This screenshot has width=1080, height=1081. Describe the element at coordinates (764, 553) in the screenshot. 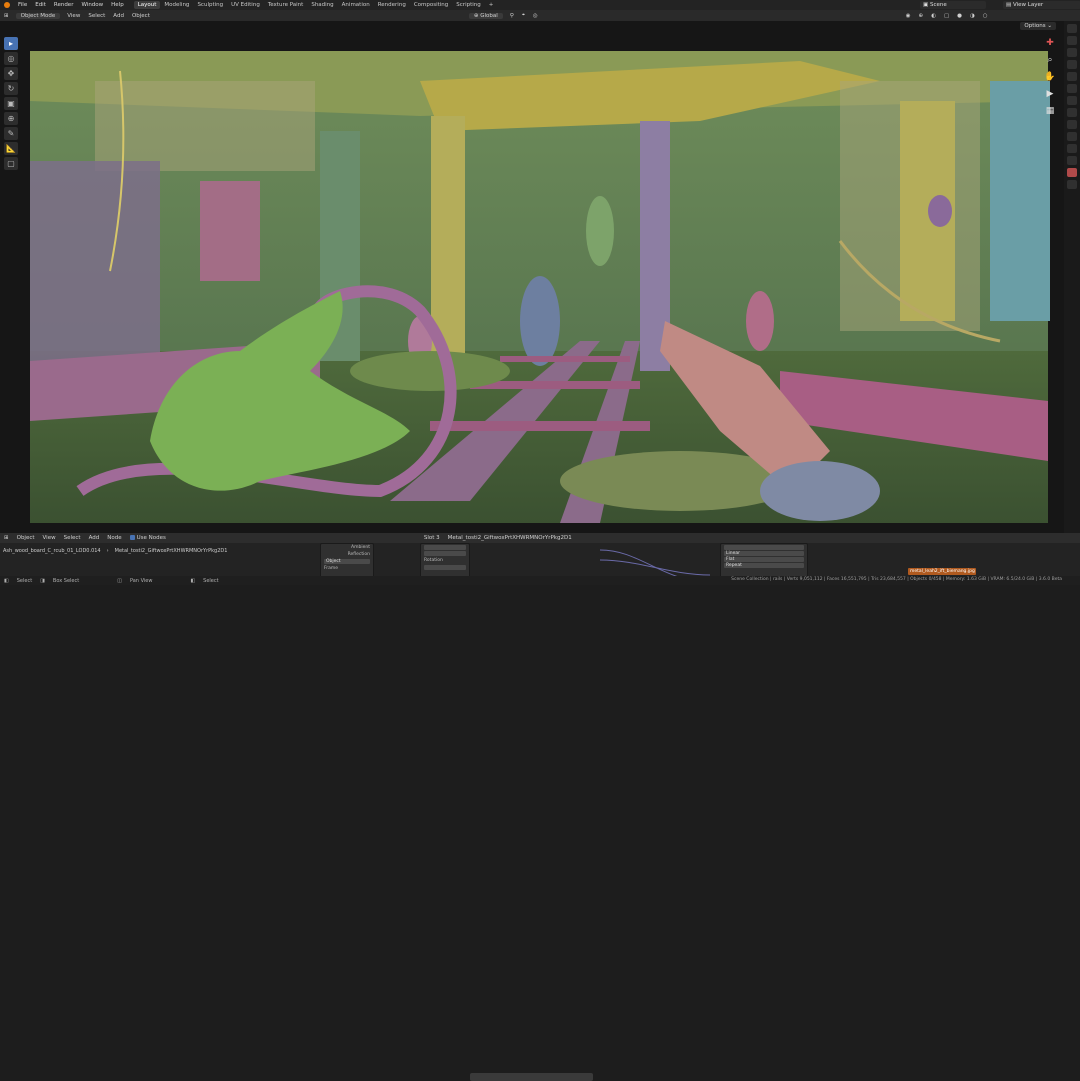

I see `node-interpolation: Linear` at that location.